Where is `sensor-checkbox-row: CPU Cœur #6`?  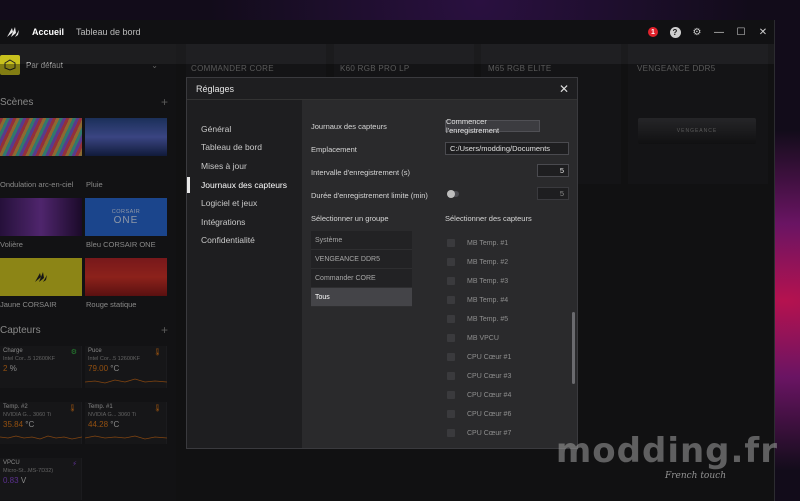 sensor-checkbox-row: CPU Cœur #6 is located at coordinates (479, 414).